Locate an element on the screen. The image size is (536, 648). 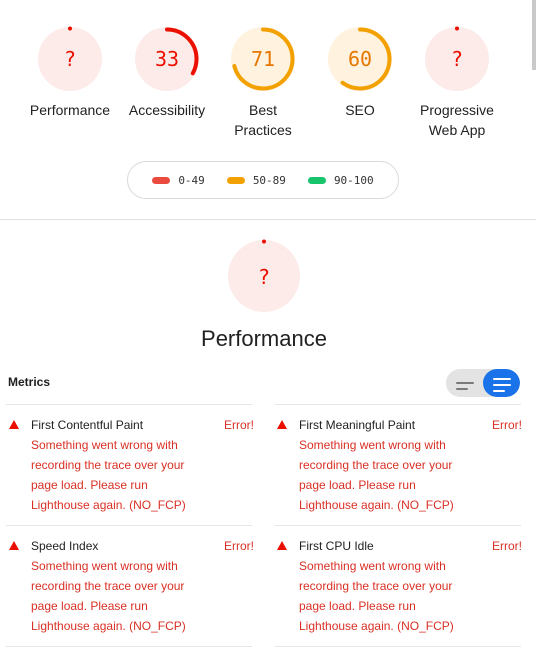
gauge-score: 71 is located at coordinates (263, 59).